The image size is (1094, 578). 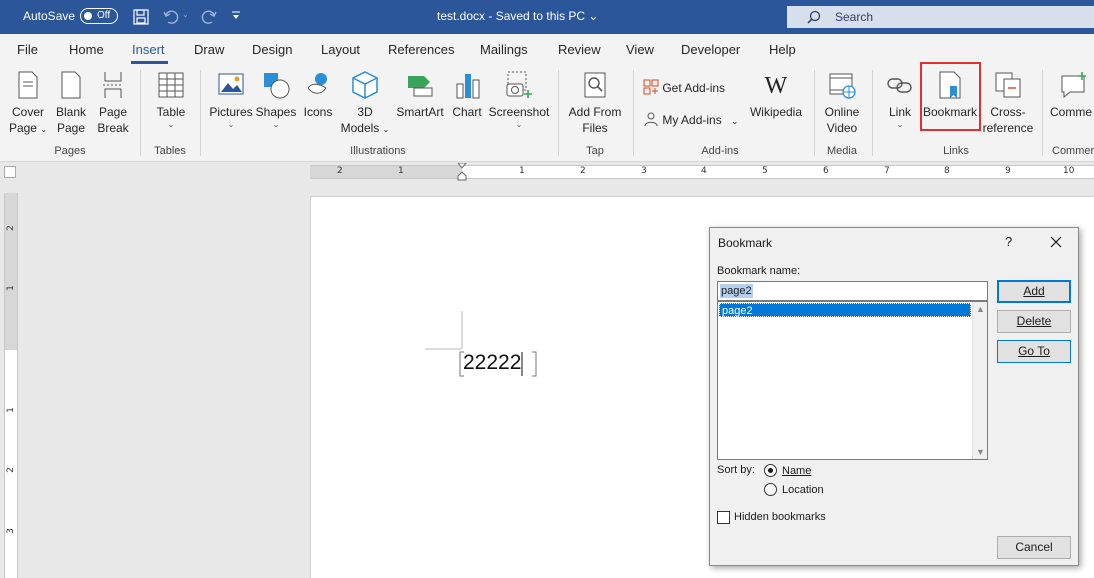 I want to click on get-add-ins-button: Get Add-ins, so click(x=684, y=87).